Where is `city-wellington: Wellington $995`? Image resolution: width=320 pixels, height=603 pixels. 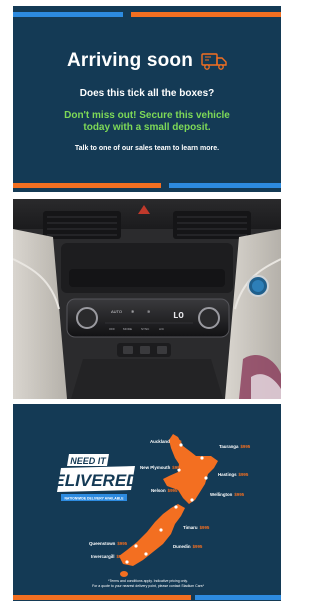 city-wellington: Wellington $995 is located at coordinates (227, 494).